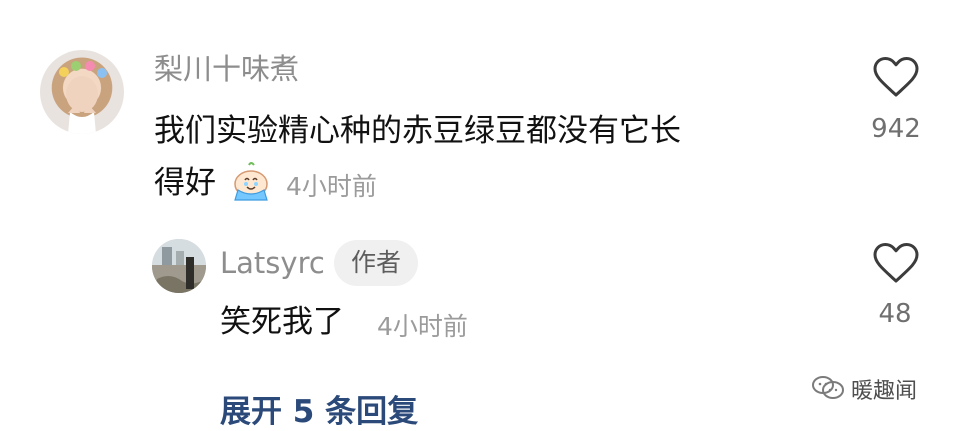 Image resolution: width=960 pixels, height=431 pixels. Describe the element at coordinates (251, 181) in the screenshot. I see `crying-sticker-icon` at that location.